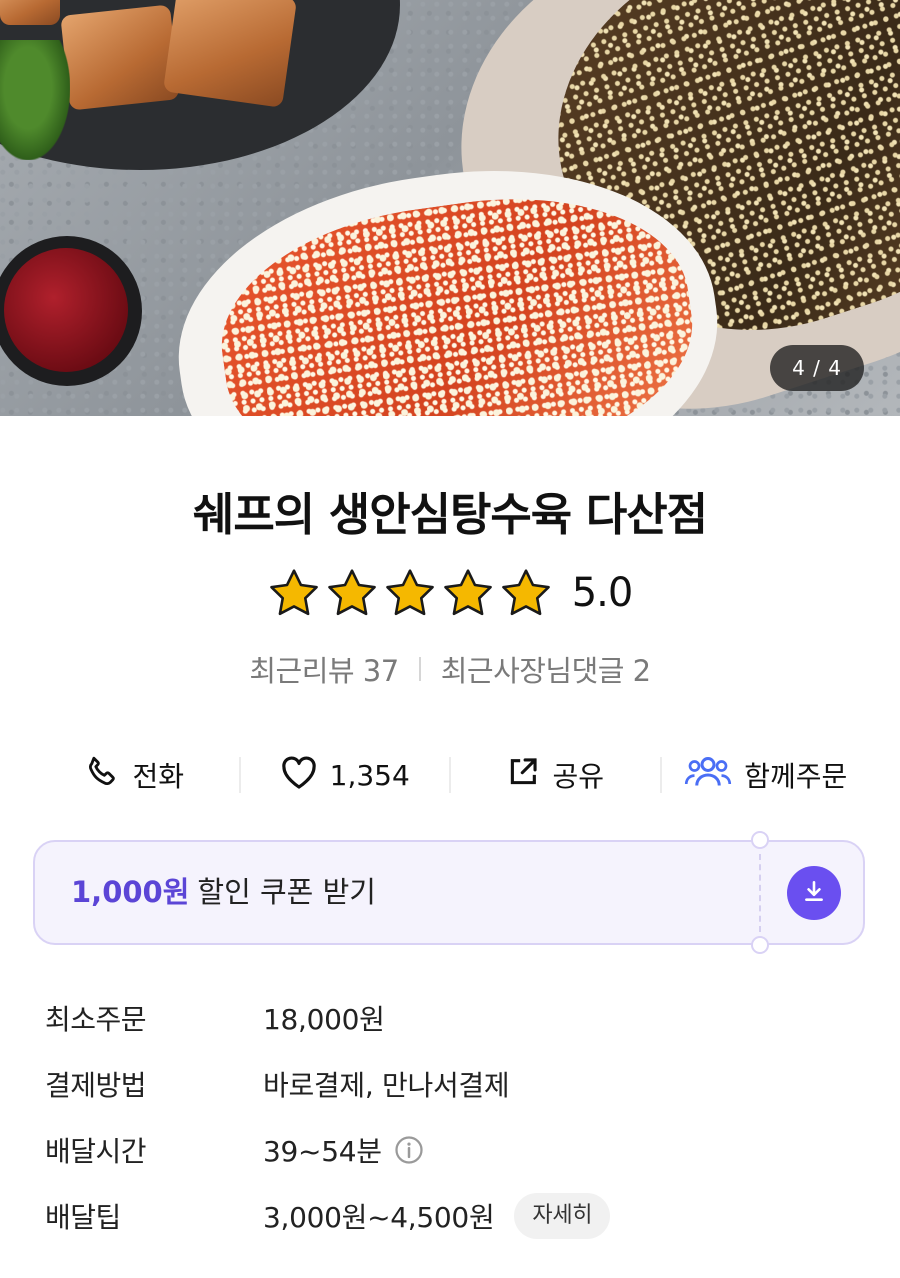  I want to click on info-row-delivery-tip: 배달팁 3,000원~4,500원 자세히, so click(455, 1216).